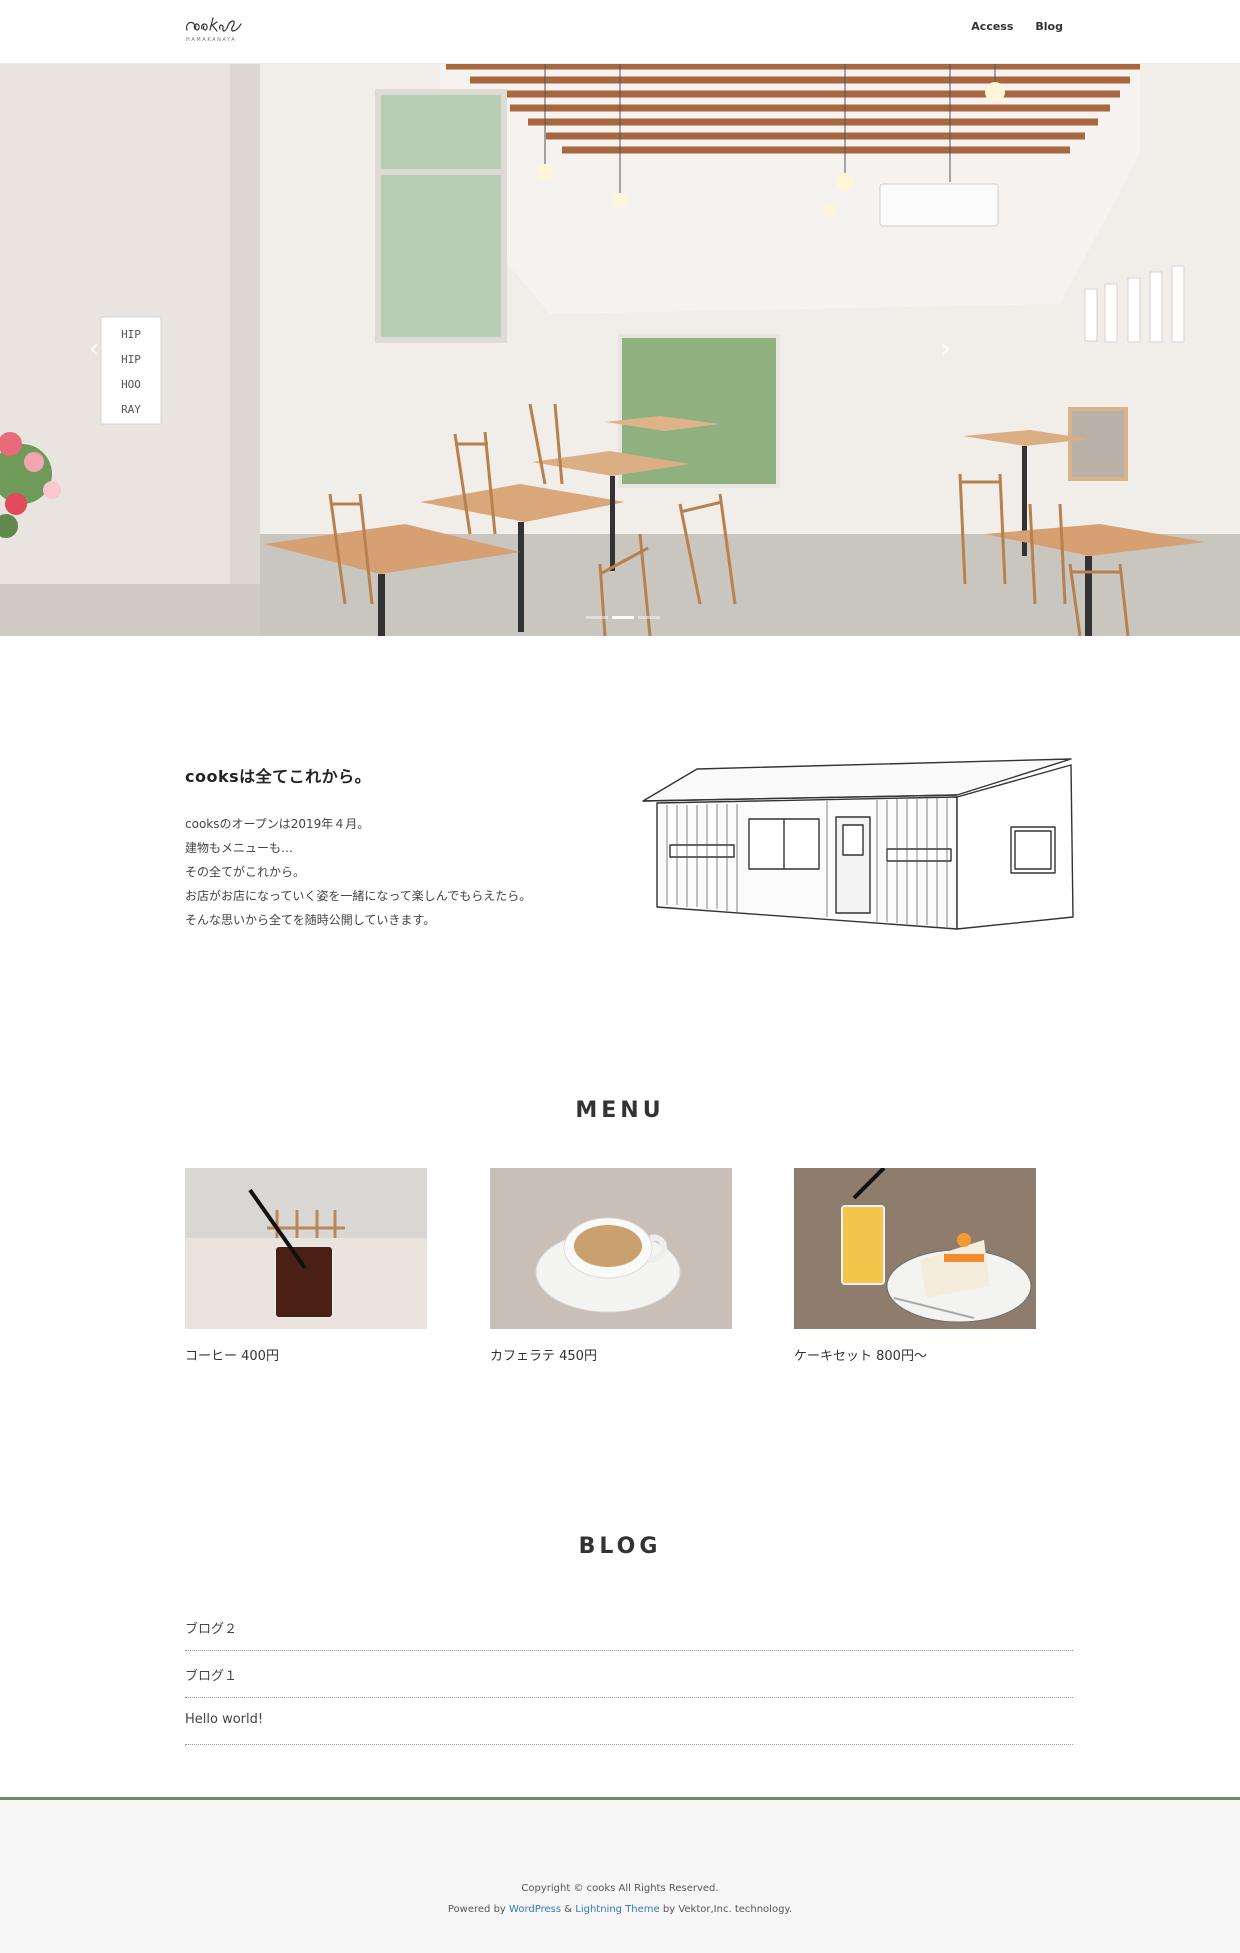 This screenshot has width=1240, height=1953. Describe the element at coordinates (939, 205) in the screenshot. I see `air-conditioner` at that location.